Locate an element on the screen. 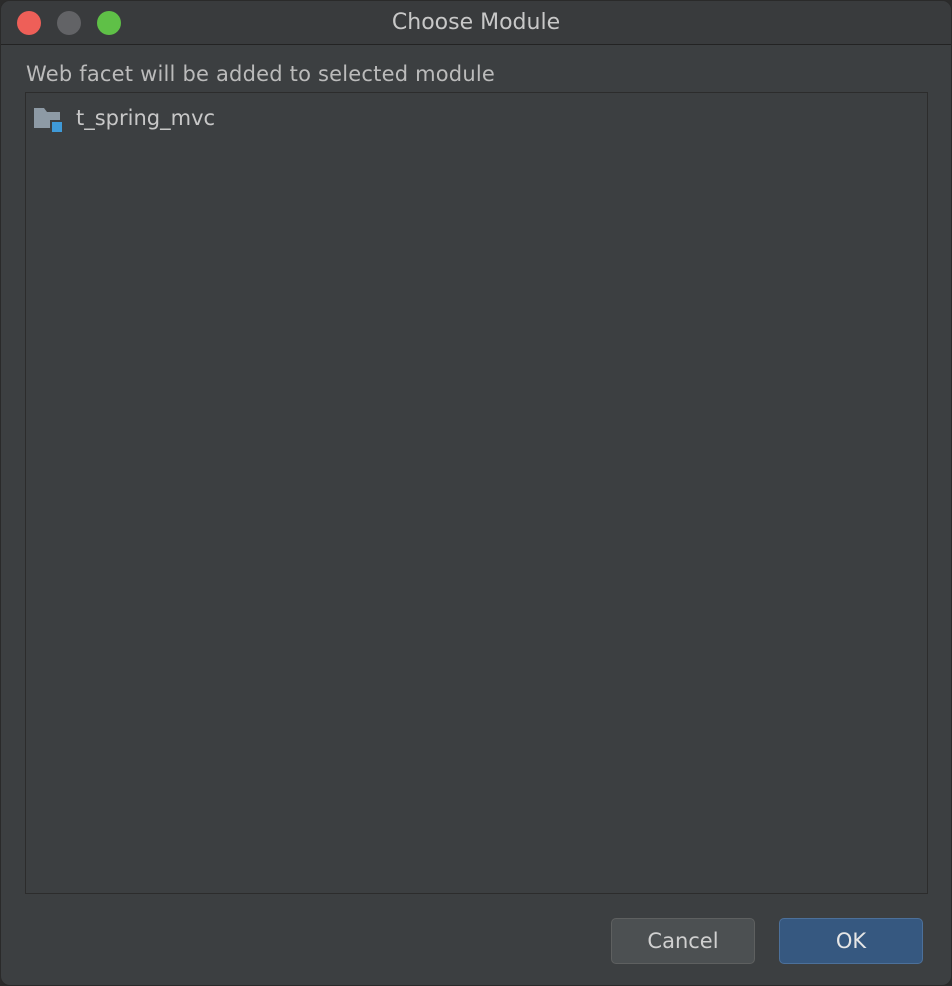 The width and height of the screenshot is (952, 986). module-name-label: t_spring_mvc is located at coordinates (146, 118).